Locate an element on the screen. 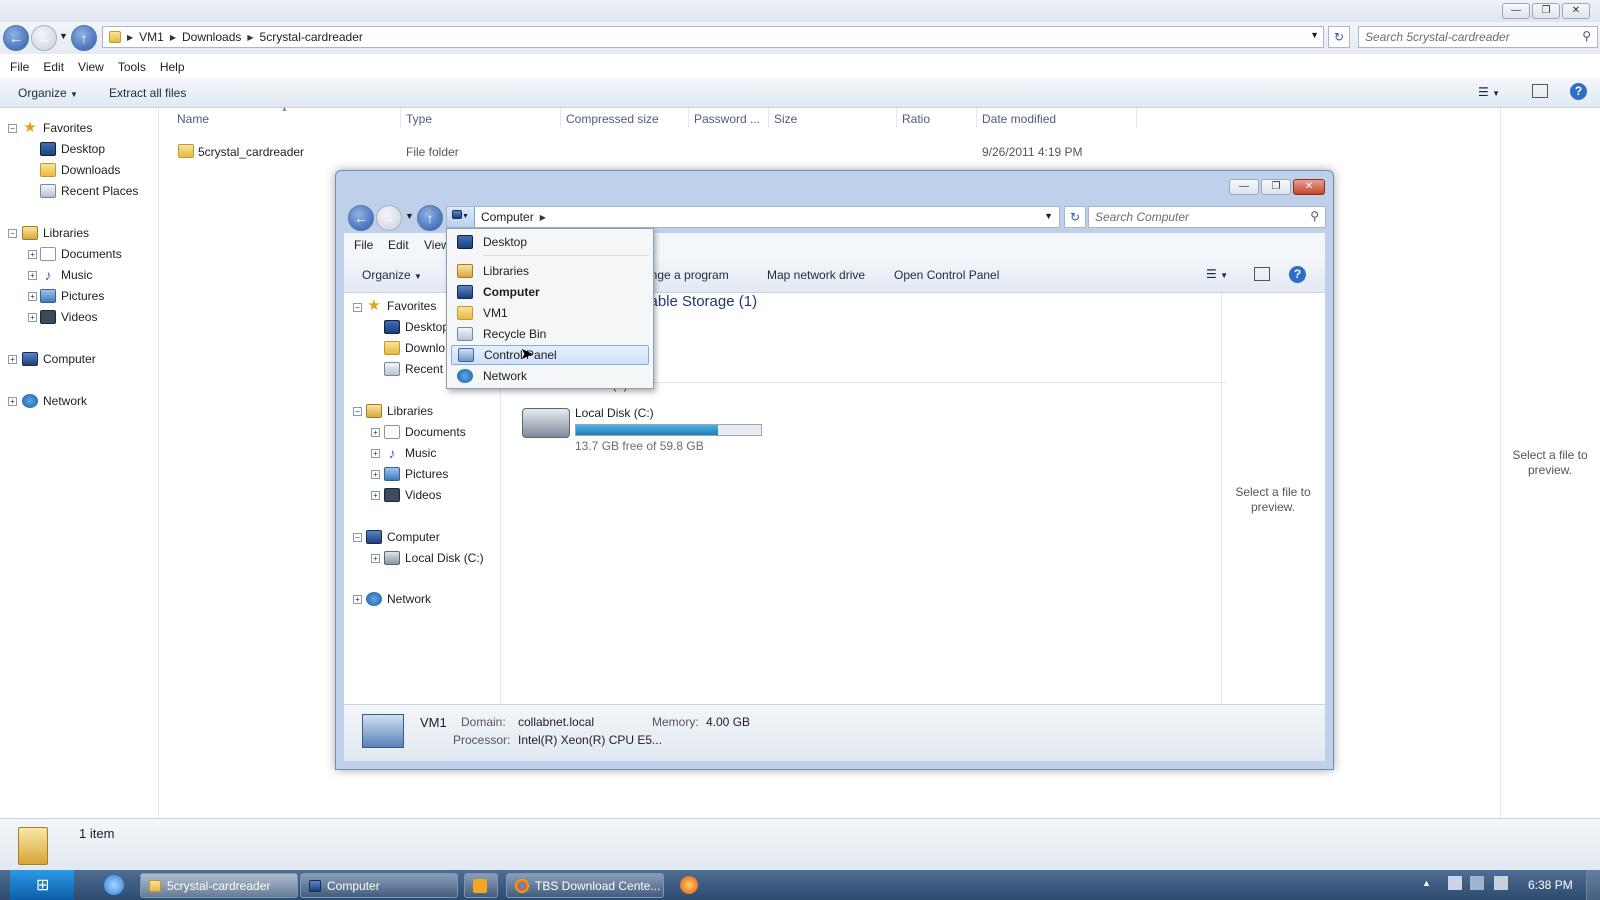 The width and height of the screenshot is (1600, 900). tree-downloads: Downlo is located at coordinates (414, 348).